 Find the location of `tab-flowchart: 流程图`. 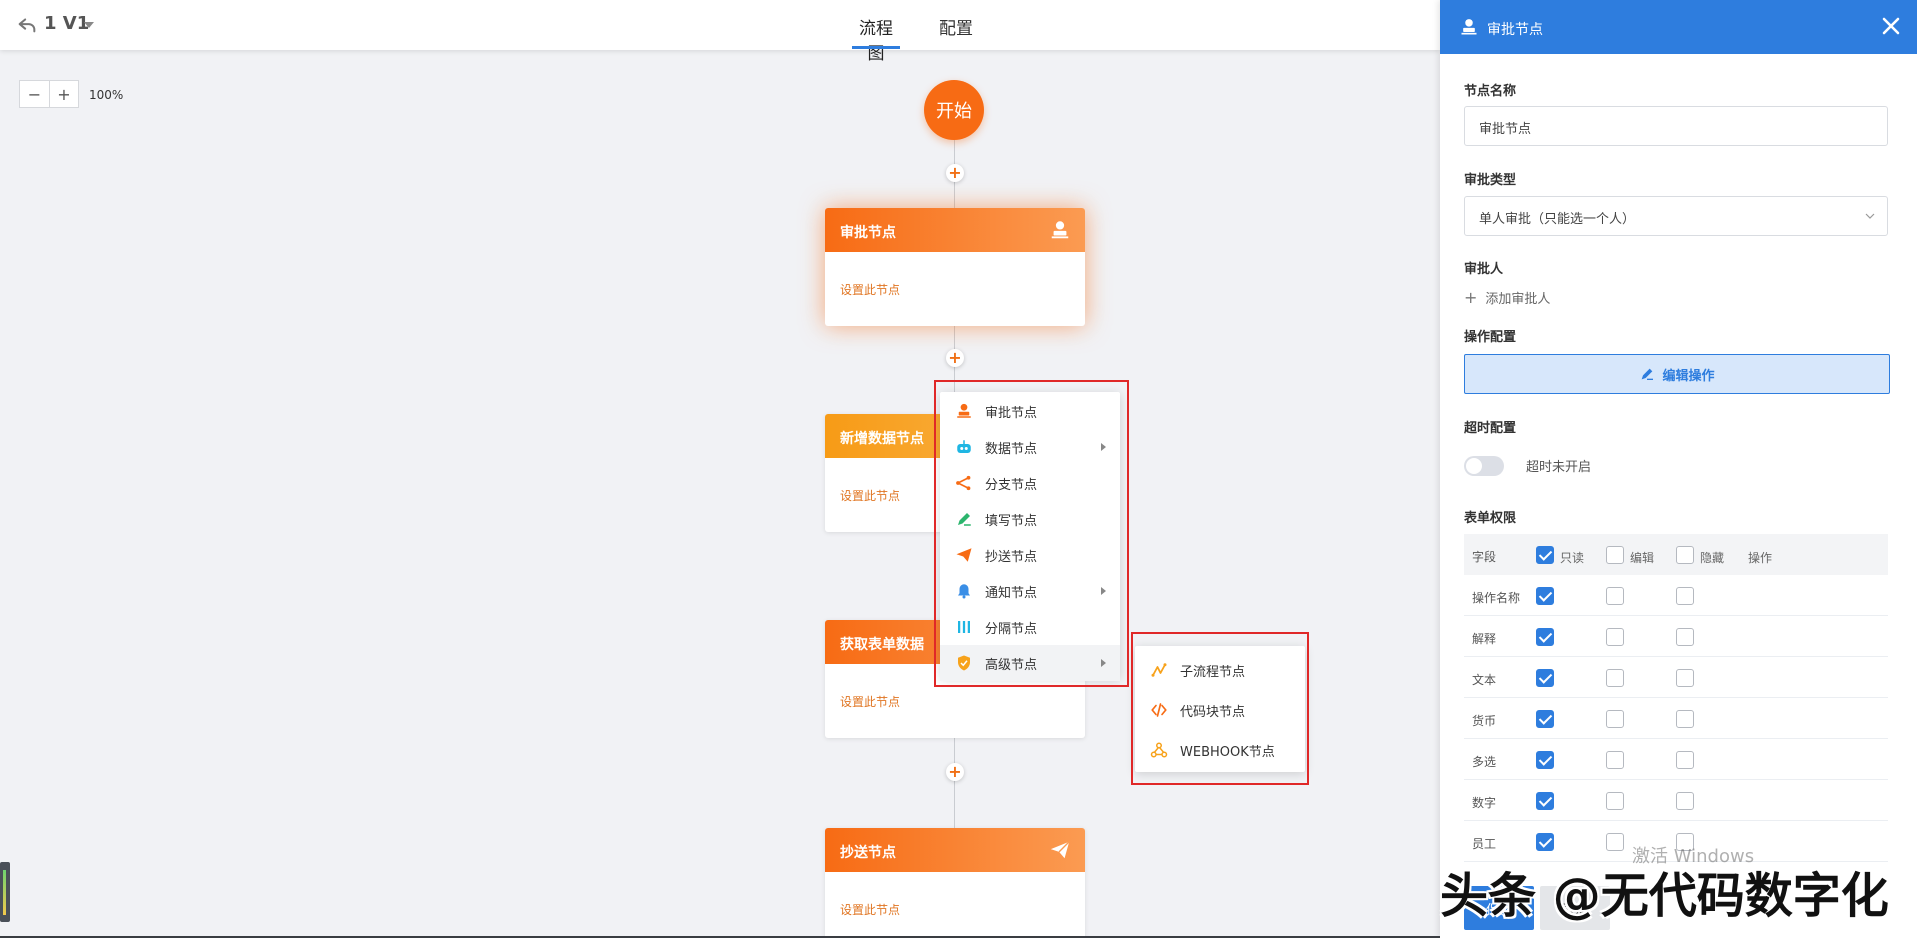

tab-flowchart: 流程图 is located at coordinates (876, 39).